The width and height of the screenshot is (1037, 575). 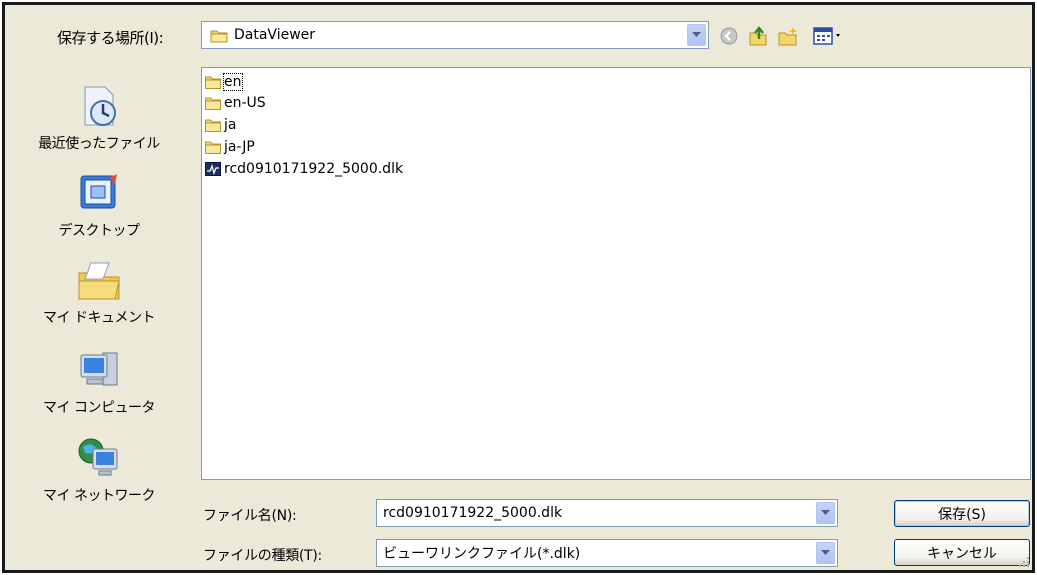 What do you see at coordinates (99, 408) in the screenshot?
I see `place-label: マイ コンピュータ` at bounding box center [99, 408].